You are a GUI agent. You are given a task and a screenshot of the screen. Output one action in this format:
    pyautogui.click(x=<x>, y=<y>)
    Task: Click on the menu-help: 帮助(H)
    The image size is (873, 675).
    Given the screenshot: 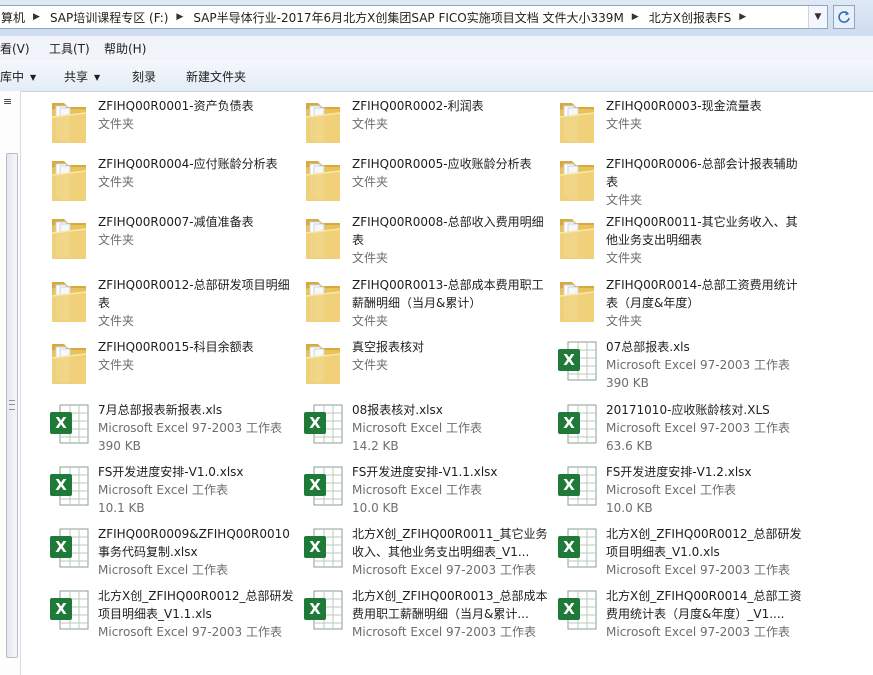 What is the action you would take?
    pyautogui.click(x=125, y=48)
    